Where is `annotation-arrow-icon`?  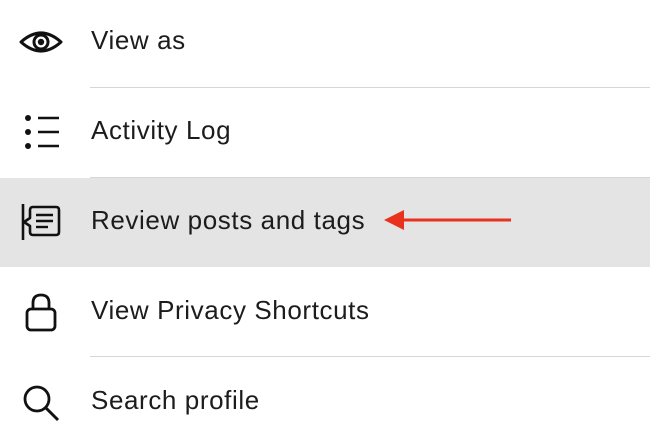
annotation-arrow-icon is located at coordinates (447, 220).